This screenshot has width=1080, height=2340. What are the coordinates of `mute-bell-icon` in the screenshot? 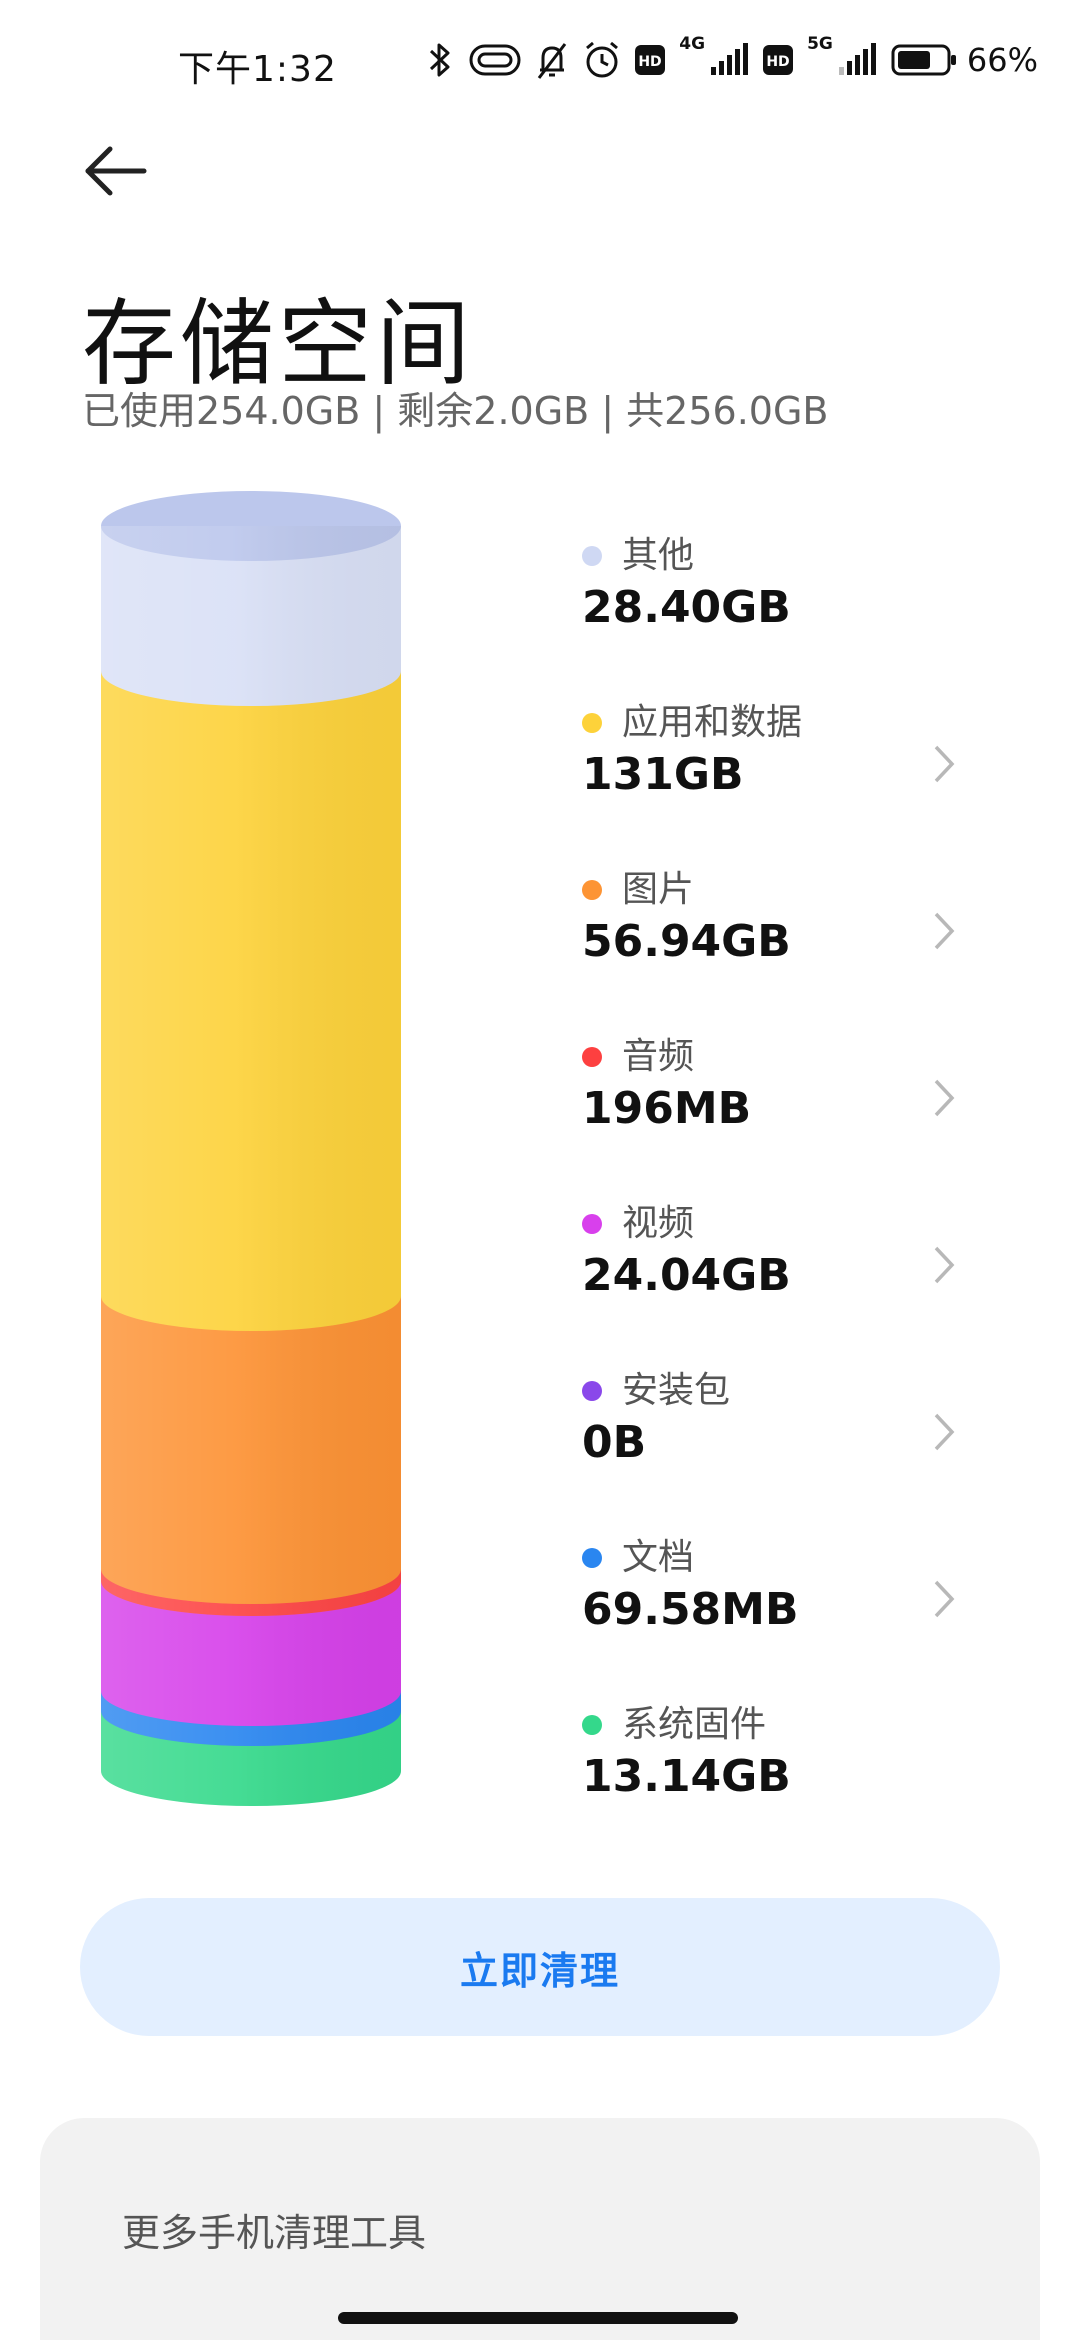 It's located at (552, 61).